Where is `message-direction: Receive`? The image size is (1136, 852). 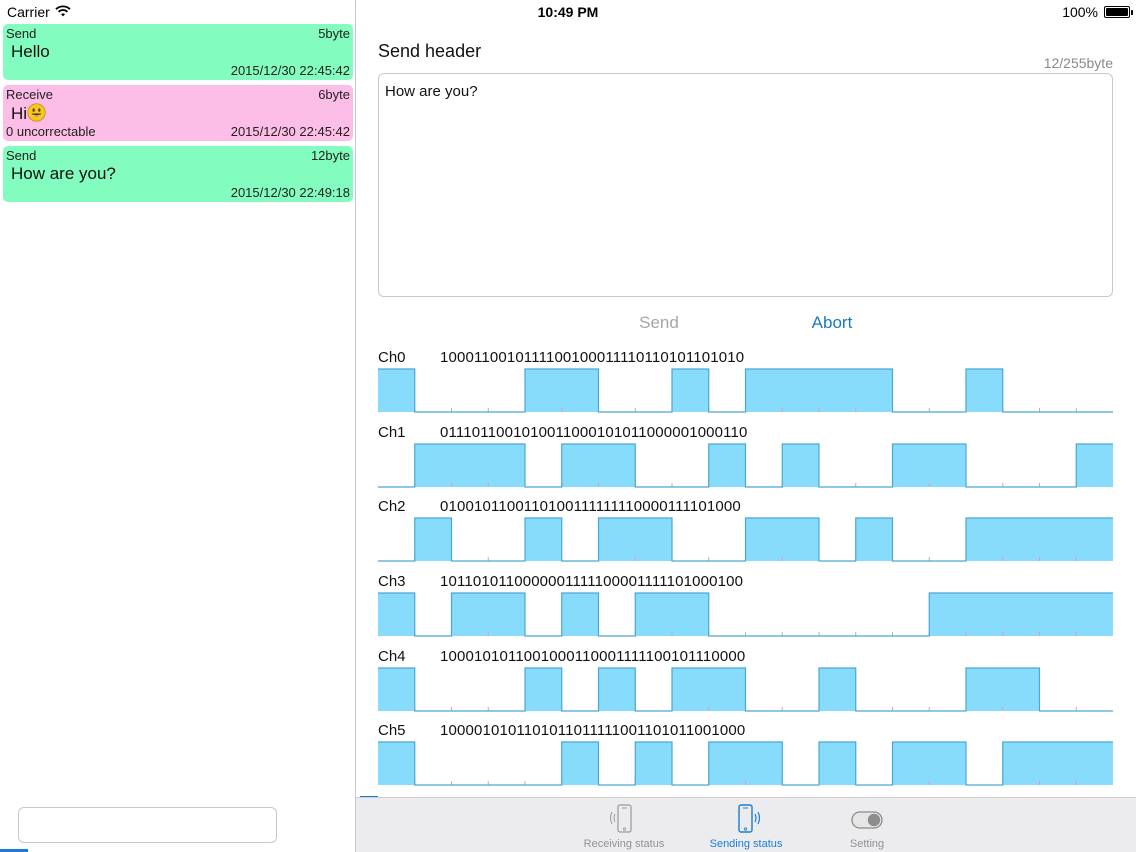
message-direction: Receive is located at coordinates (29, 94).